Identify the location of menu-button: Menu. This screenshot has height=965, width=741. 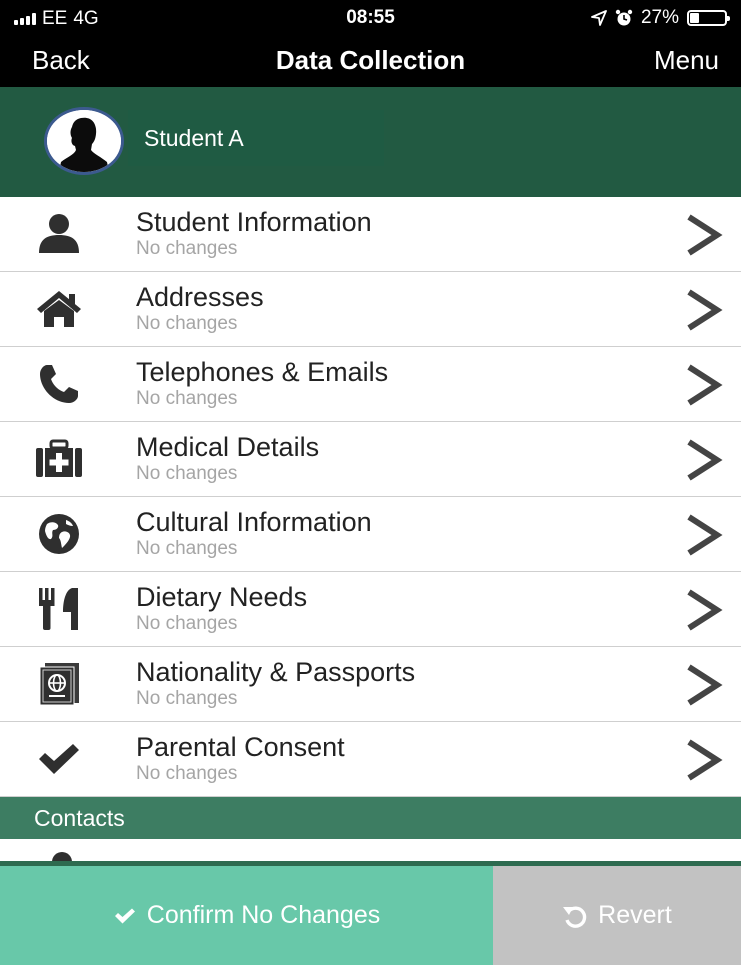
(686, 60).